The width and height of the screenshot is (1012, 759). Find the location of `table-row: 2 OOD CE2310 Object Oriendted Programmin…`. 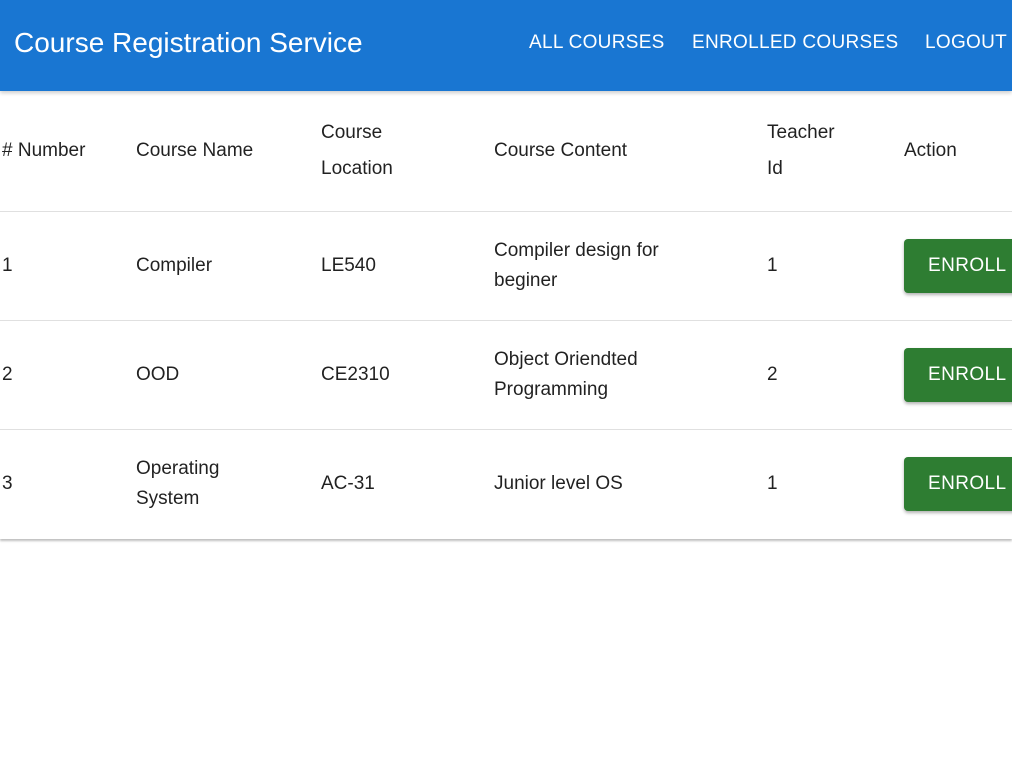

table-row: 2 OOD CE2310 Object Oriendted Programmin… is located at coordinates (506, 375).